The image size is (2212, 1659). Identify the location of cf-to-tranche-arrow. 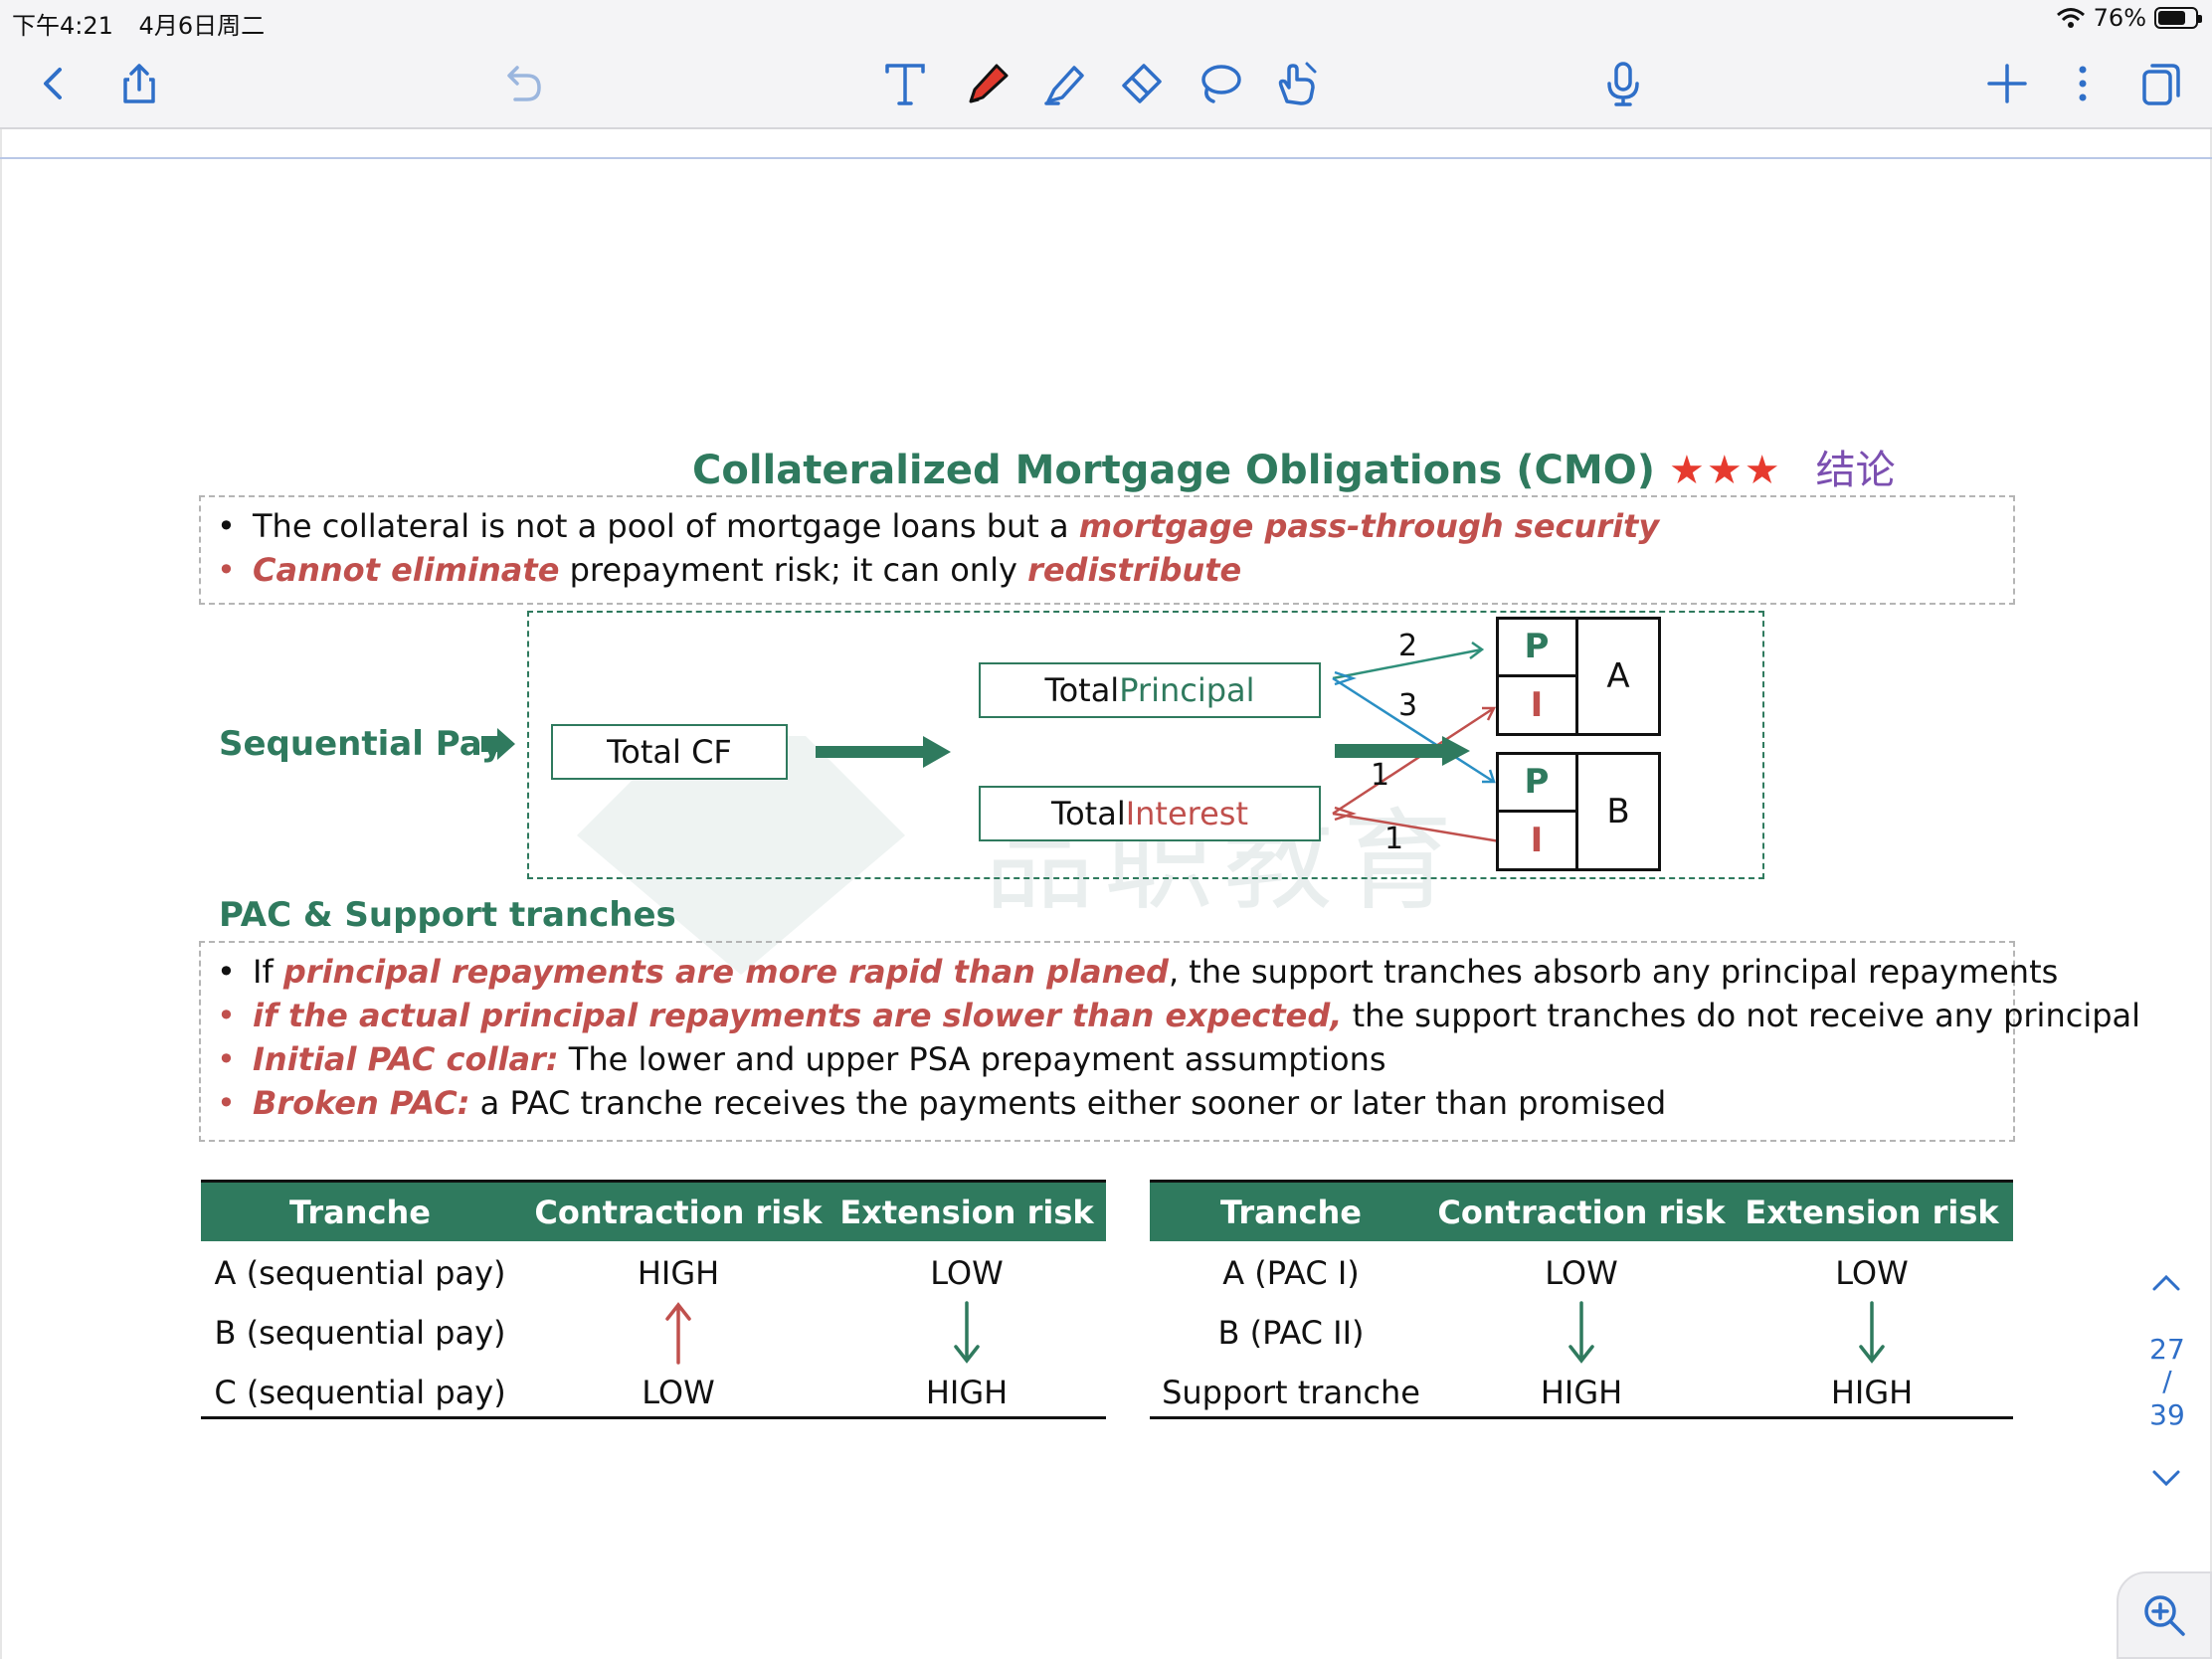
(1402, 751).